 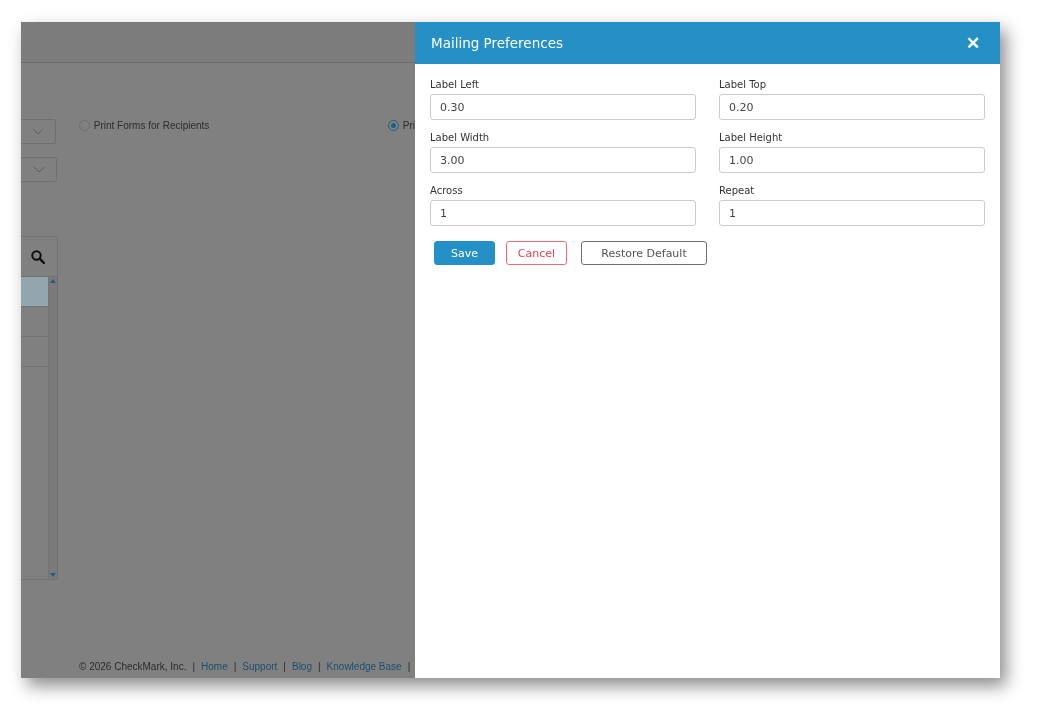 I want to click on copyright-text: © 2026 CheckMark, Inc., so click(x=133, y=666).